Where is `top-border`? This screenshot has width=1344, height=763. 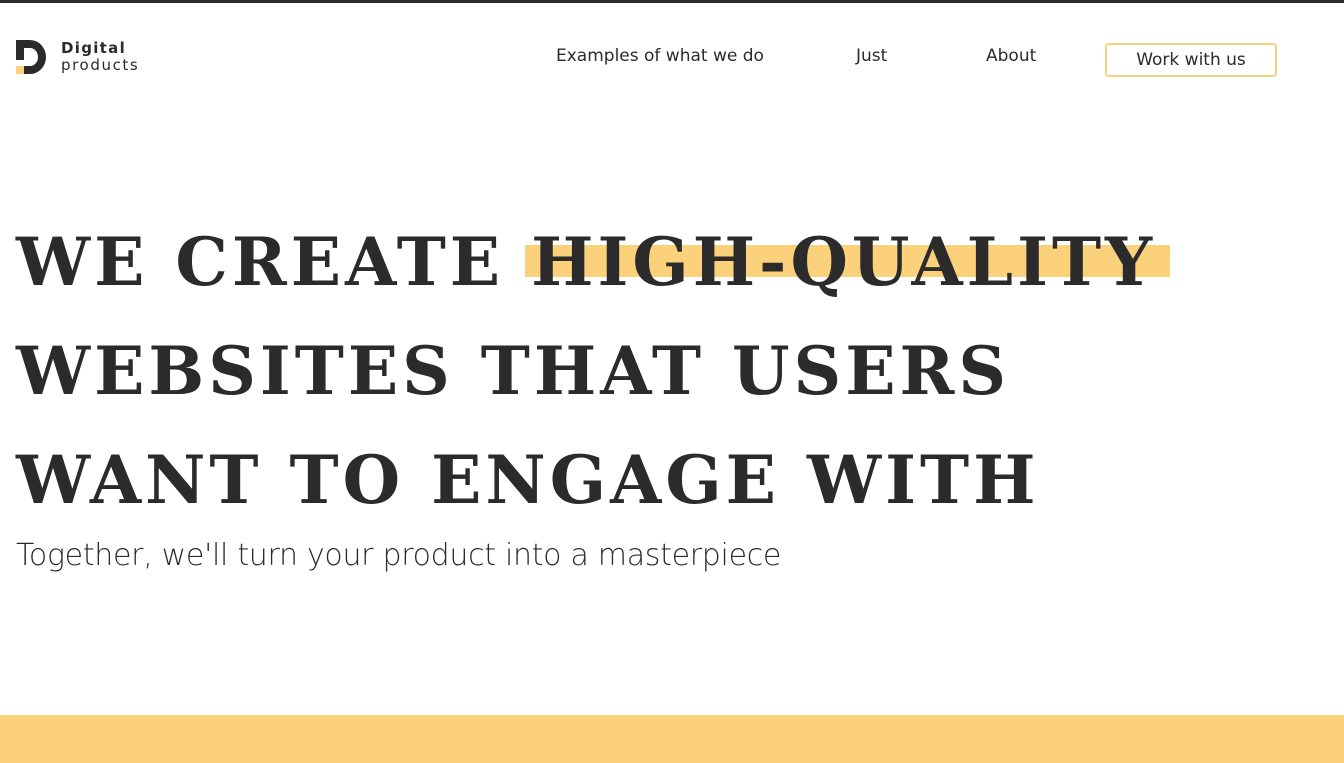 top-border is located at coordinates (672, 1).